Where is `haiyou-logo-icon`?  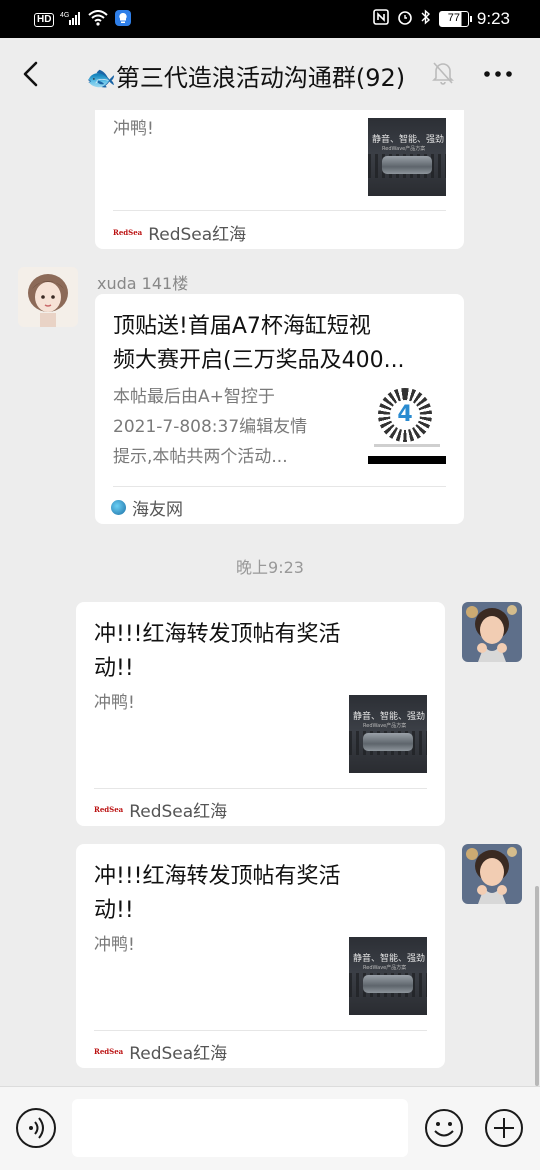
haiyou-logo-icon is located at coordinates (118, 507).